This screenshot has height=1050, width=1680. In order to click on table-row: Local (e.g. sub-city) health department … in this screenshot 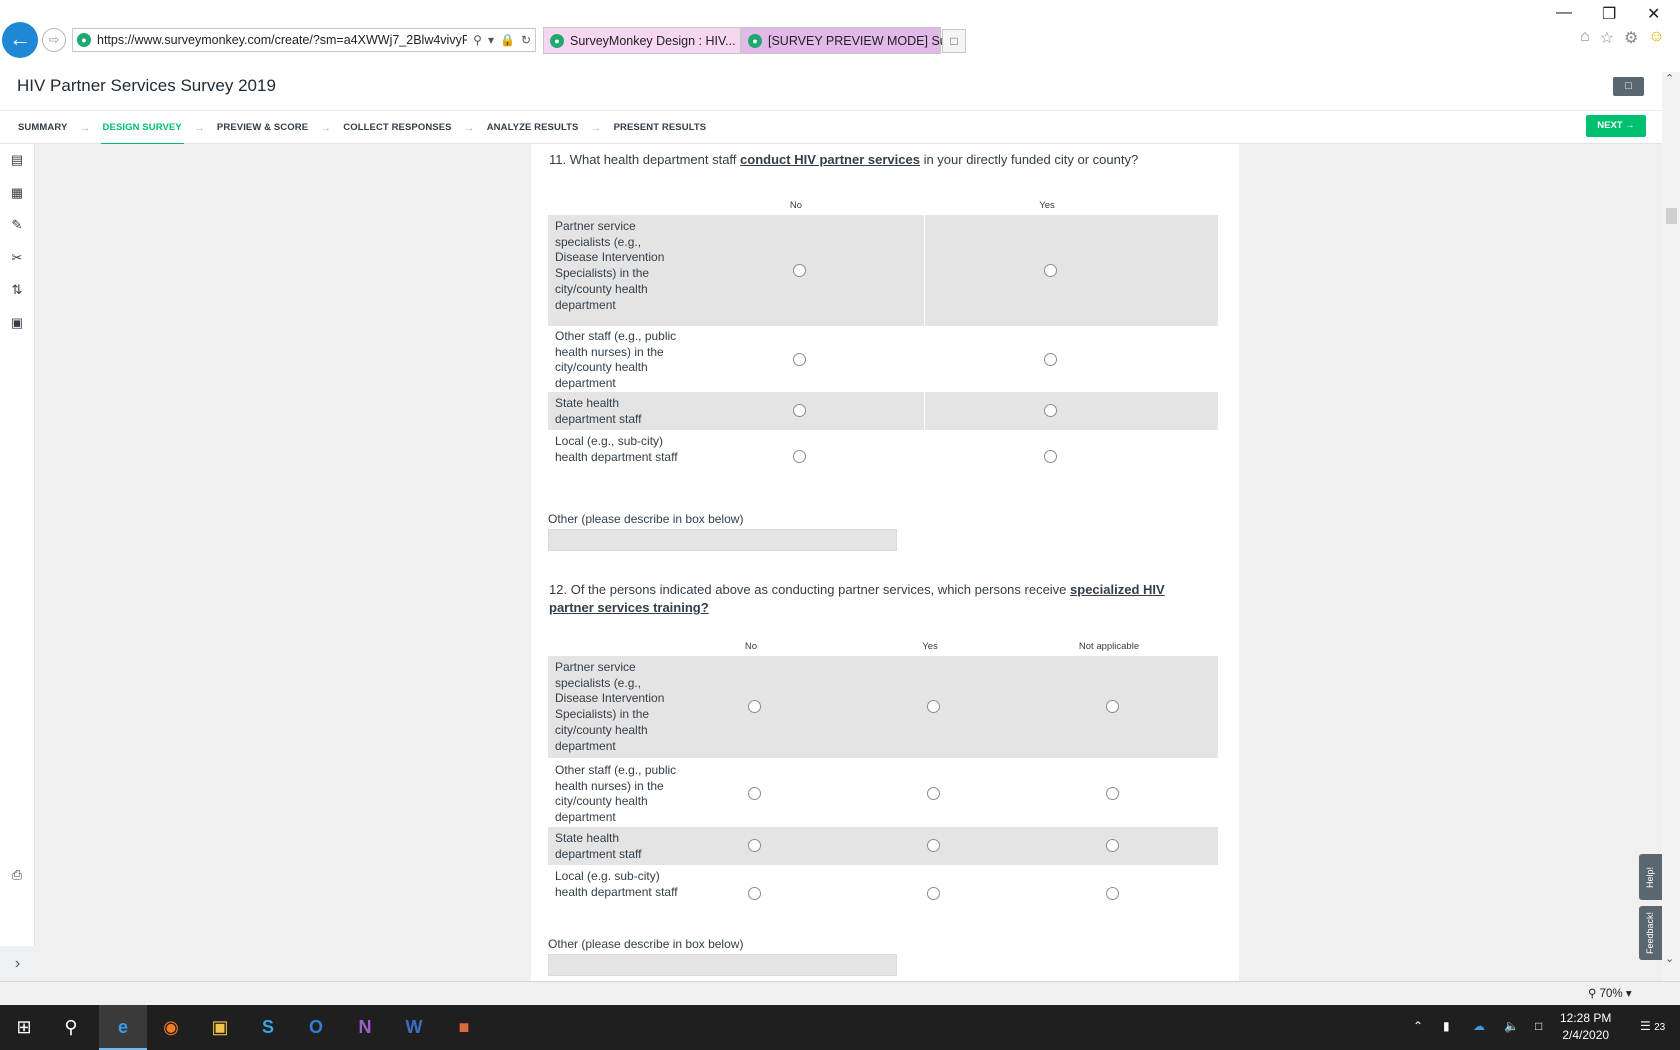, I will do `click(883, 891)`.